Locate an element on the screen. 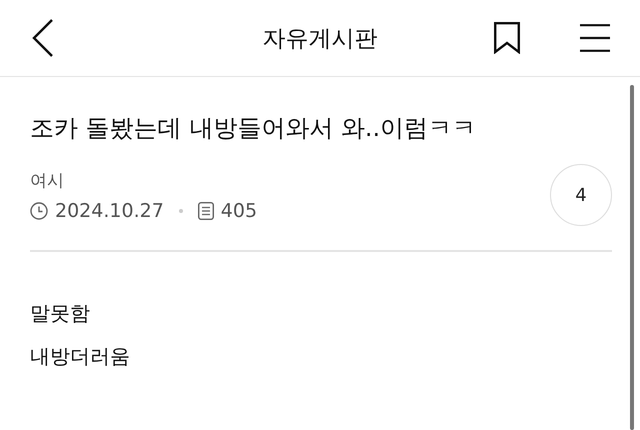 The image size is (640, 430). body-text: 말못함 is located at coordinates (60, 313).